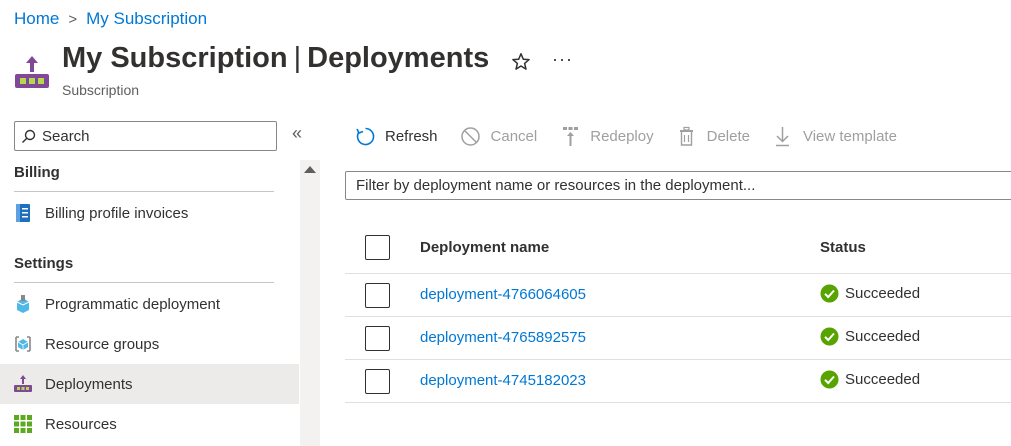 Image resolution: width=1011 pixels, height=446 pixels. Describe the element at coordinates (32, 72) in the screenshot. I see `deployments-title-icon` at that location.